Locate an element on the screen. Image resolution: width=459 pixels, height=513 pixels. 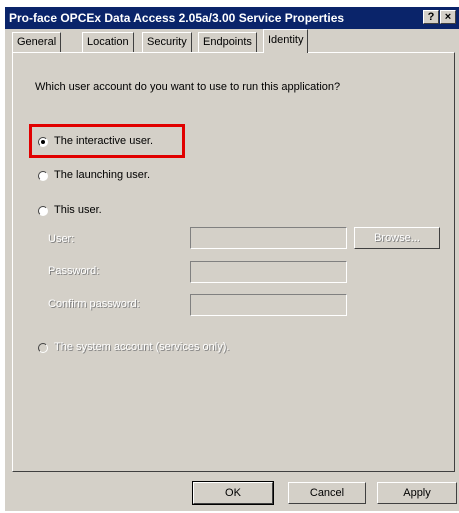
tab-location: Location is located at coordinates (108, 42).